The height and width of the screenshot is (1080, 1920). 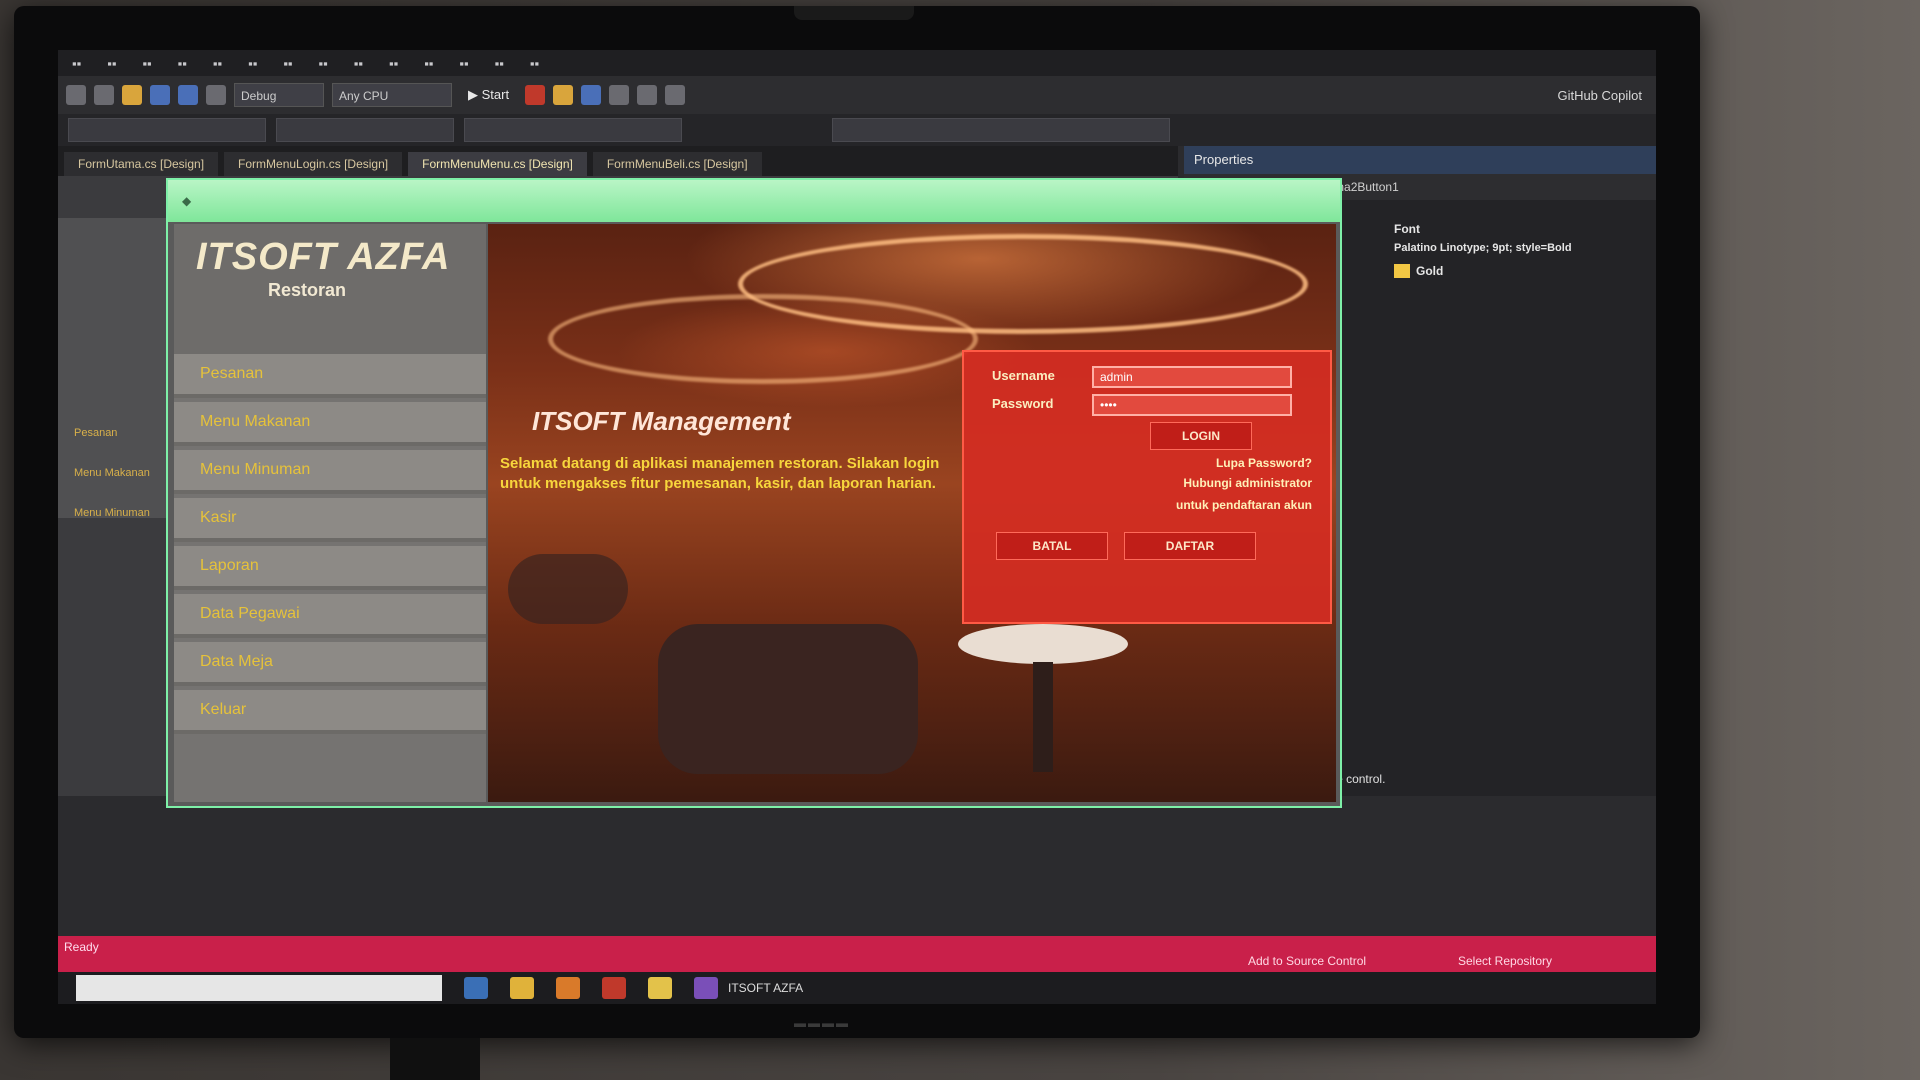 I want to click on sidebar-item-menu-makanan: Menu Makanan, so click(x=330, y=424).